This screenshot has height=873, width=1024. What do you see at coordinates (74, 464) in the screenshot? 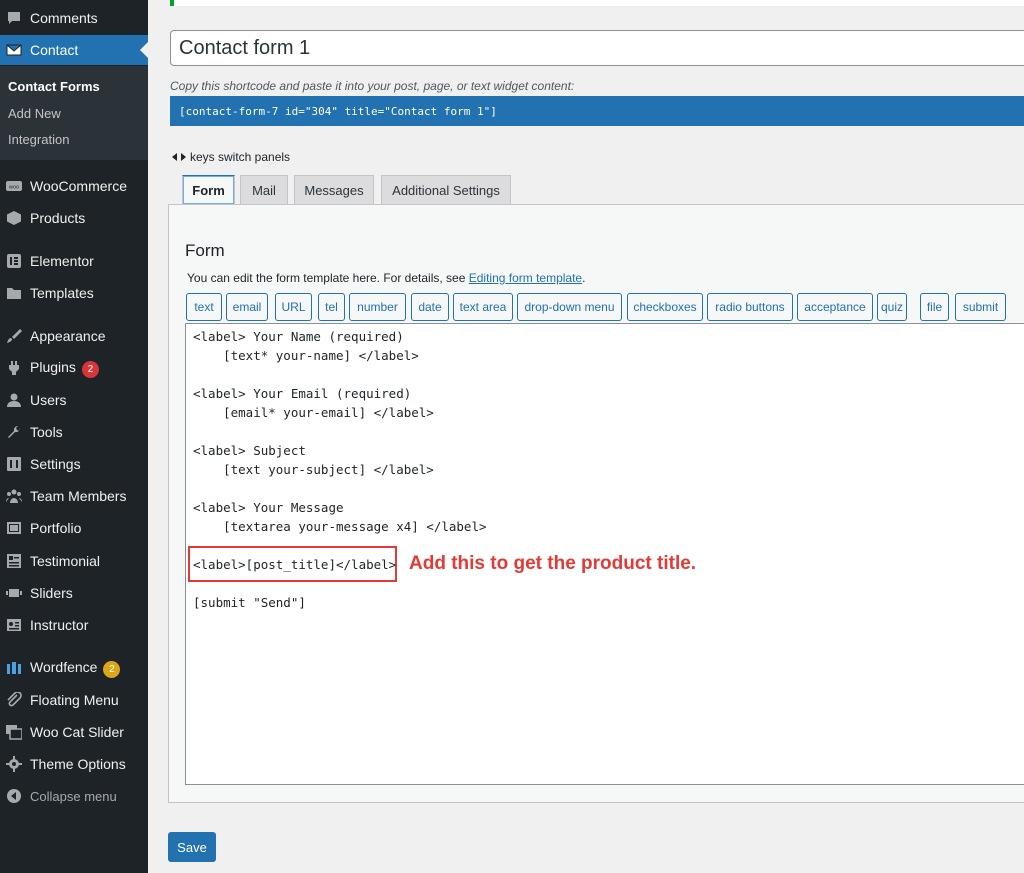
I see `menu-settings: Settings` at bounding box center [74, 464].